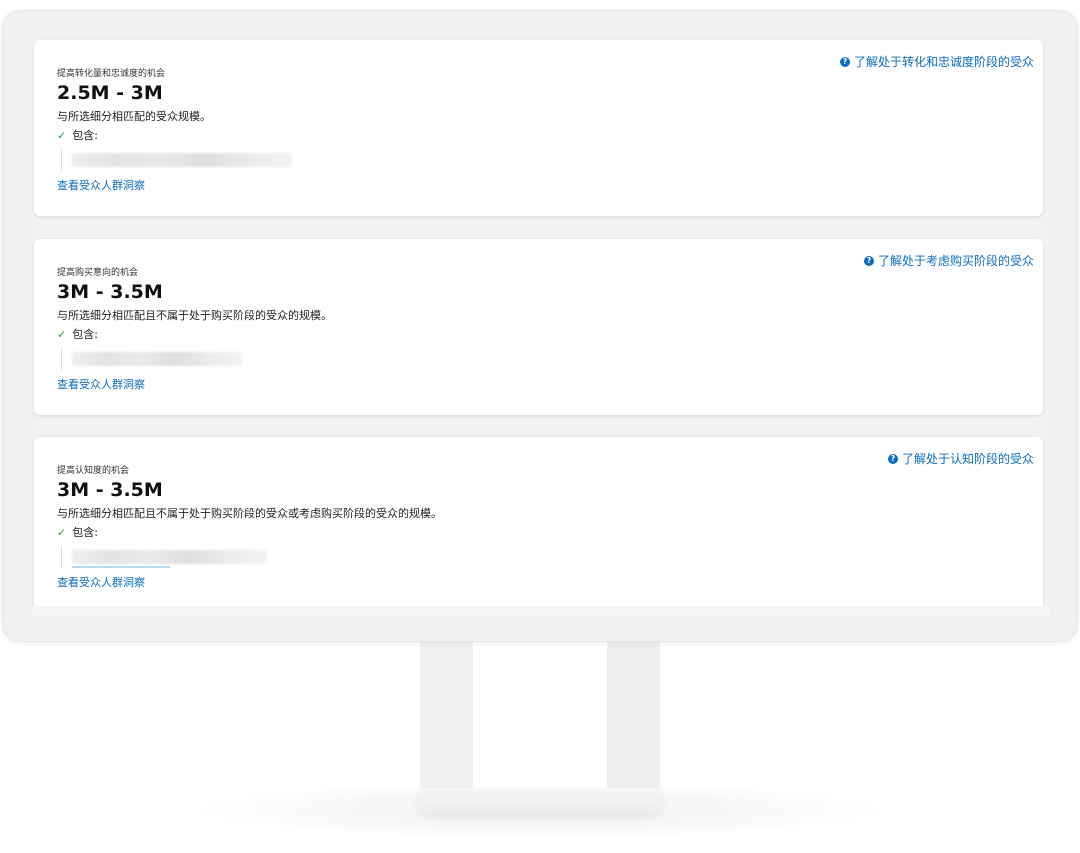 This screenshot has width=1080, height=853. What do you see at coordinates (967, 459) in the screenshot?
I see `learn-link-label: 了解处于认知阶段的受众` at bounding box center [967, 459].